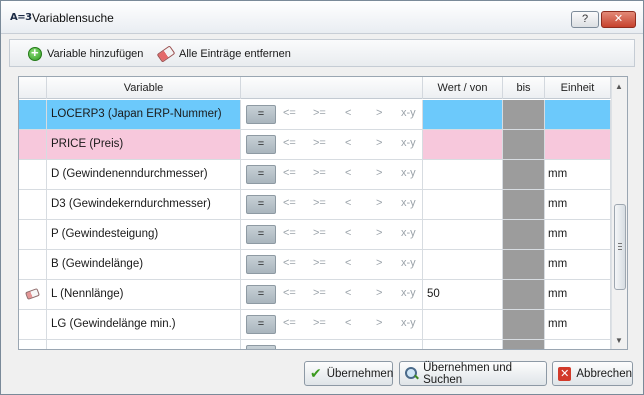 Image resolution: width=644 pixels, height=395 pixels. What do you see at coordinates (524, 88) in the screenshot?
I see `header-value-to: bis` at bounding box center [524, 88].